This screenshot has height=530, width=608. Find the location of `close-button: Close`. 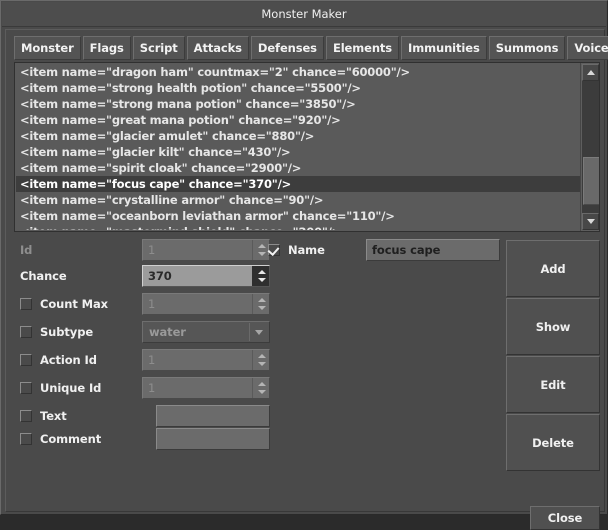

close-button: Close is located at coordinates (565, 518).